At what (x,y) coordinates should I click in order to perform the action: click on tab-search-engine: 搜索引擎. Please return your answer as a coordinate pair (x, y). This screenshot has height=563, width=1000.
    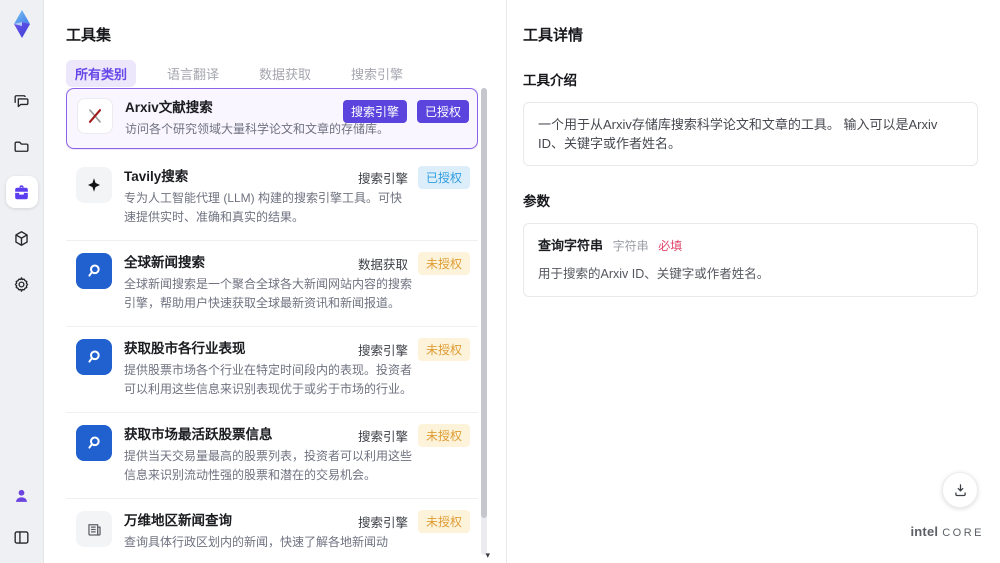
    Looking at the image, I should click on (377, 73).